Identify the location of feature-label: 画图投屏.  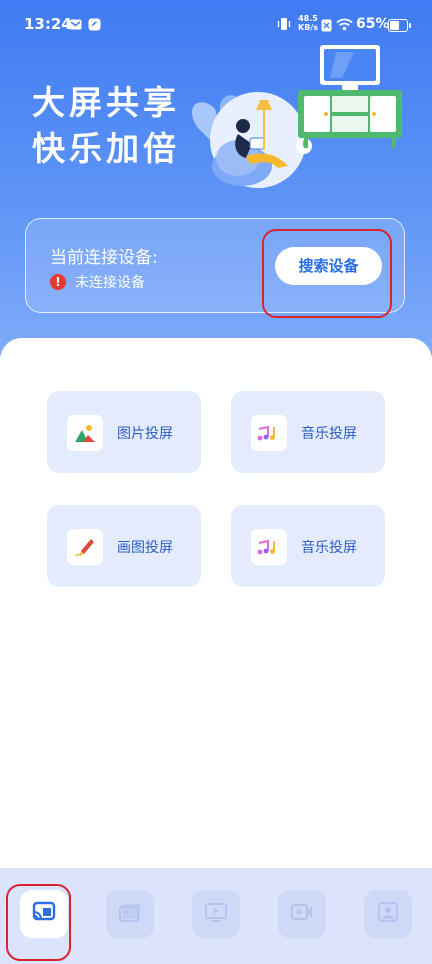
(145, 548).